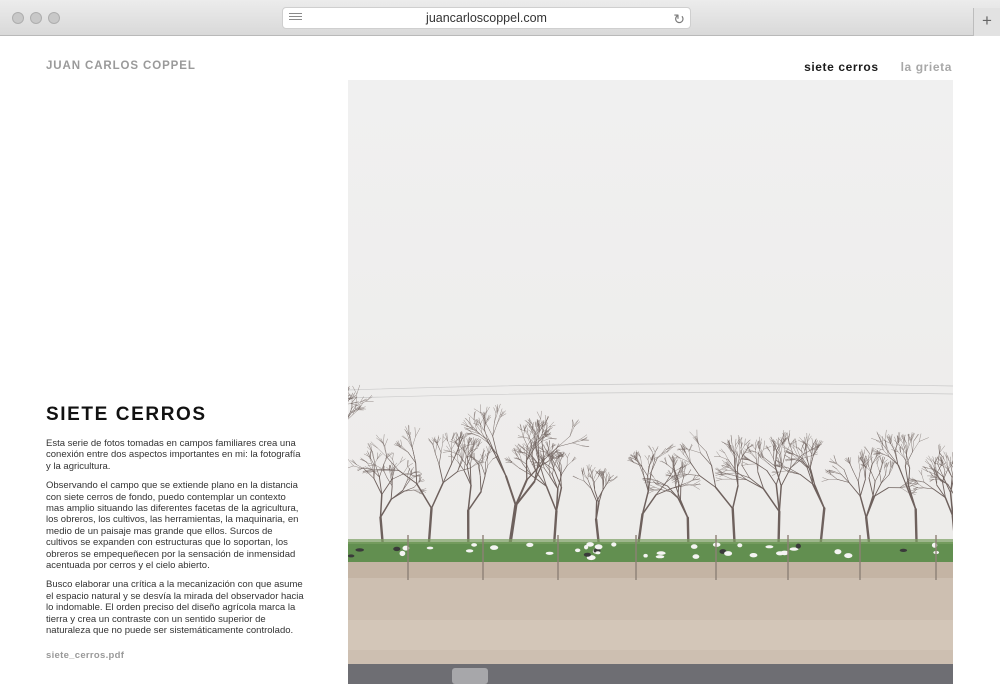 This screenshot has height=700, width=1000. What do you see at coordinates (36, 18) in the screenshot?
I see `minimize-window-button` at bounding box center [36, 18].